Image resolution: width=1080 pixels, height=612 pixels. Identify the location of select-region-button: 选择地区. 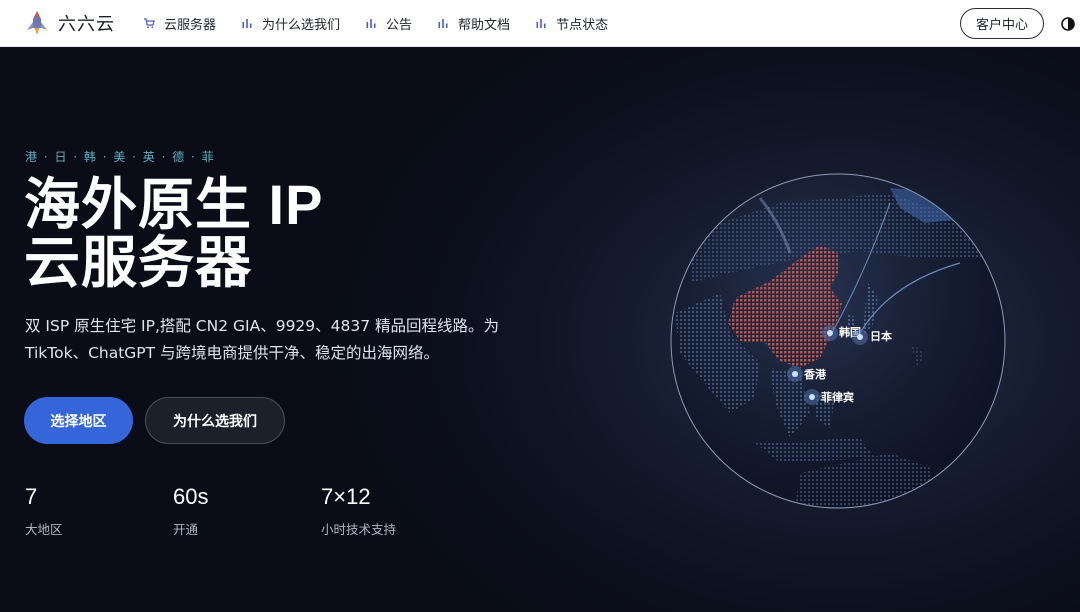
(78, 420).